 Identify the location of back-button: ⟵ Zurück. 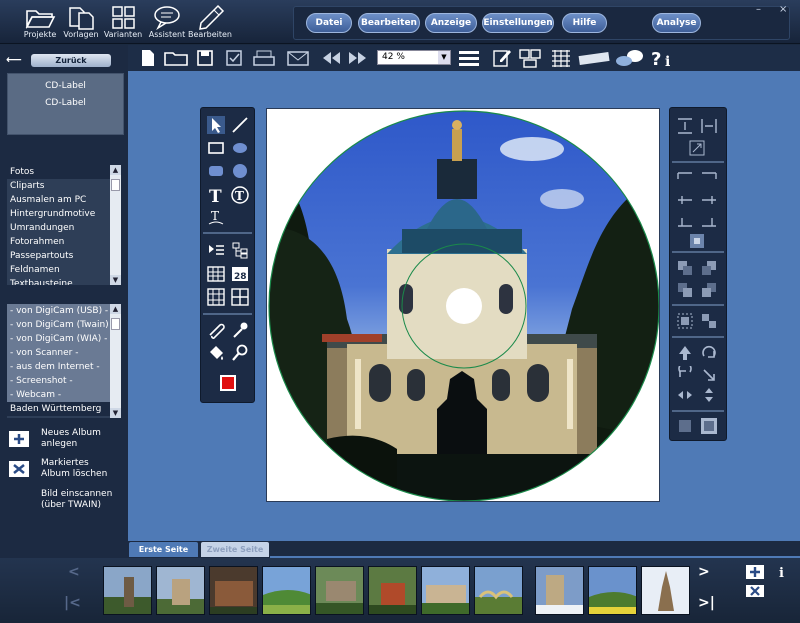
(58, 60).